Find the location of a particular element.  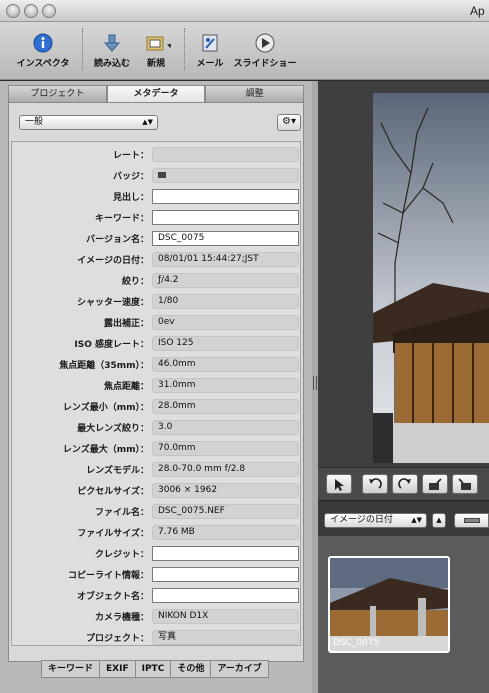

field-row-iso: ISO 感度レート： ISO 125 is located at coordinates (157, 343).